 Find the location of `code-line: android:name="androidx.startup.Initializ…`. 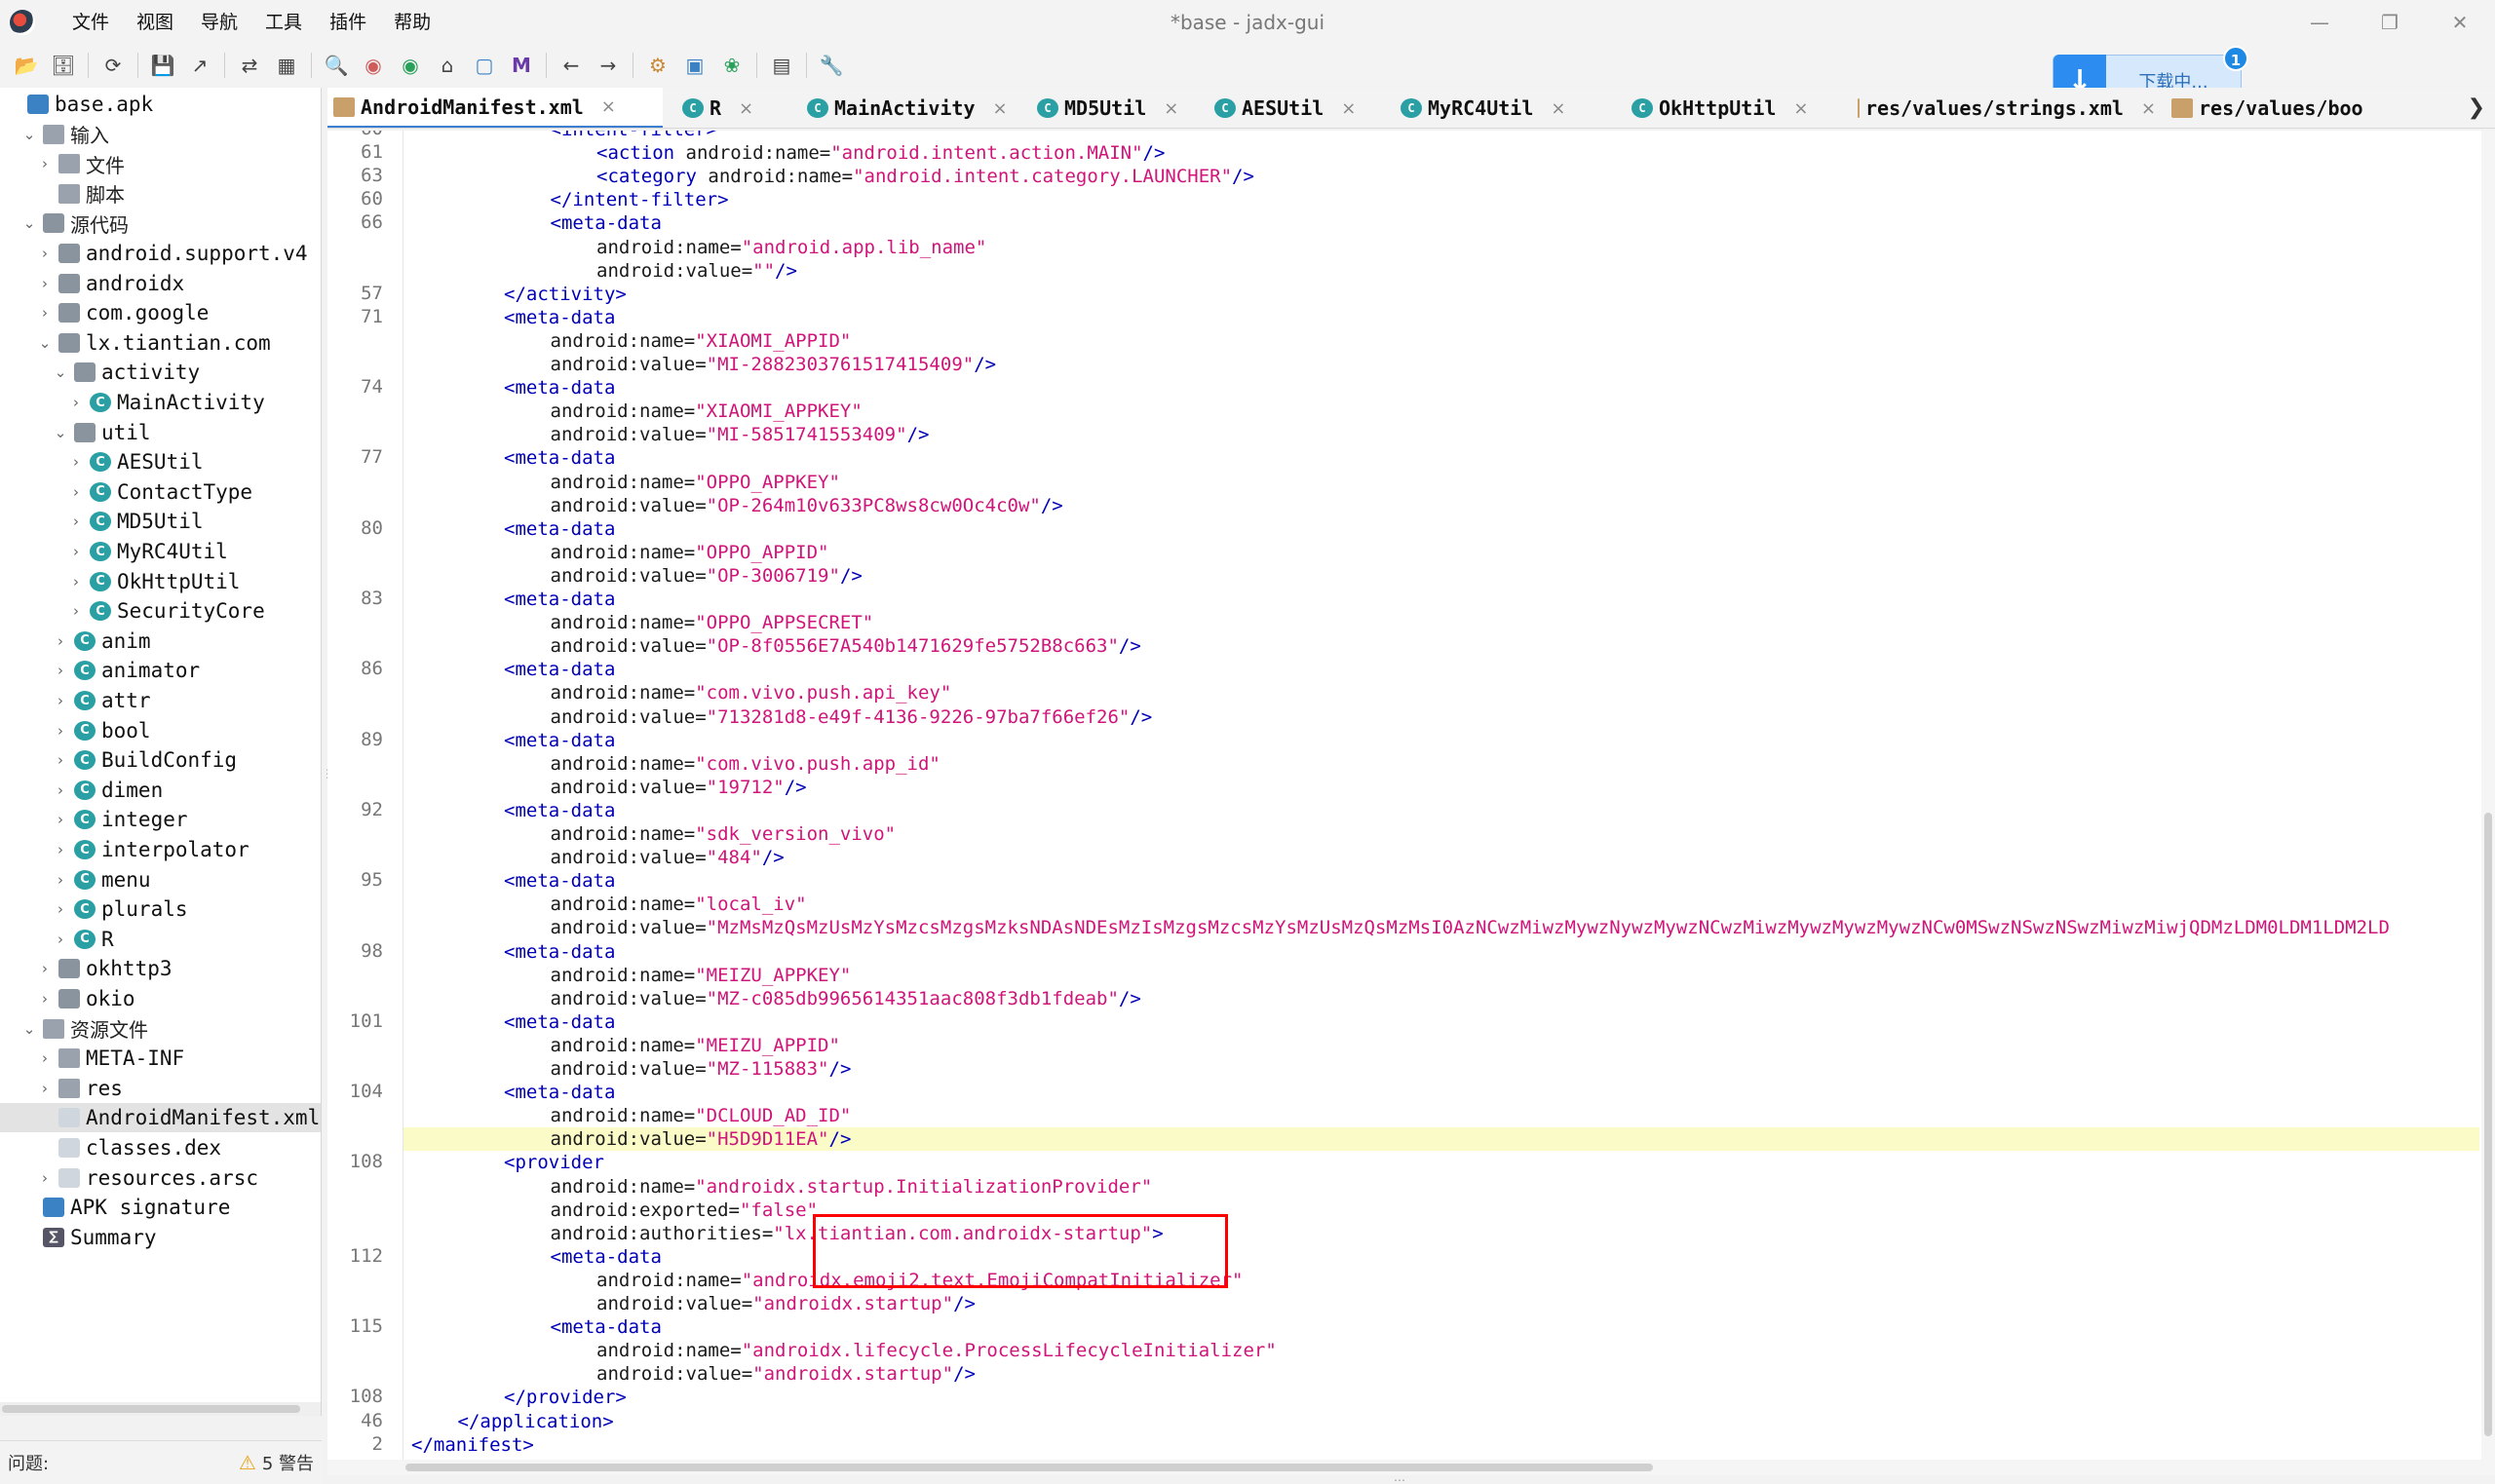

code-line: android:name="androidx.startup.Initializ… is located at coordinates (778, 1187).